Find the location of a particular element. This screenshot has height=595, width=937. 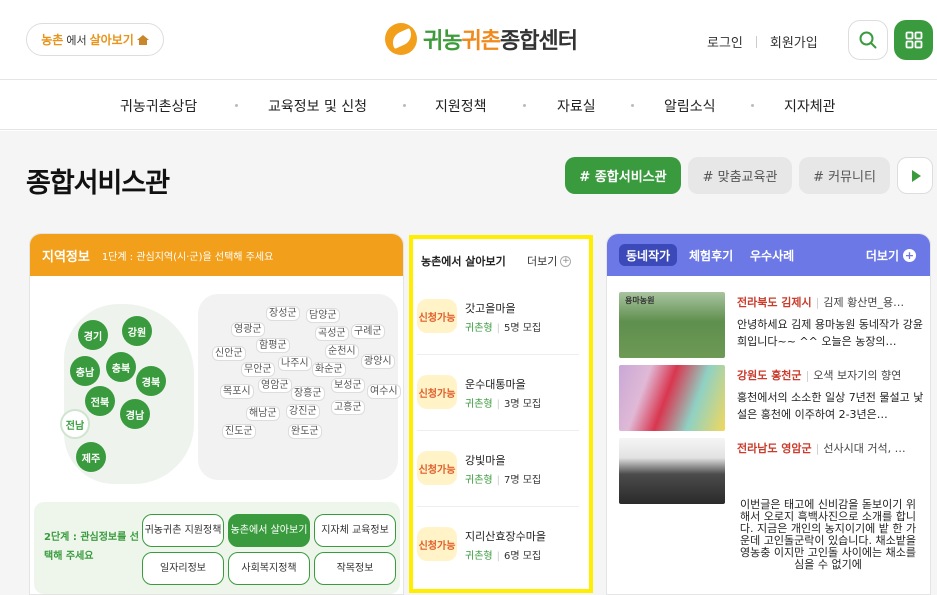

village-panel-title: 농촌에서 살아보기 is located at coordinates (463, 261).